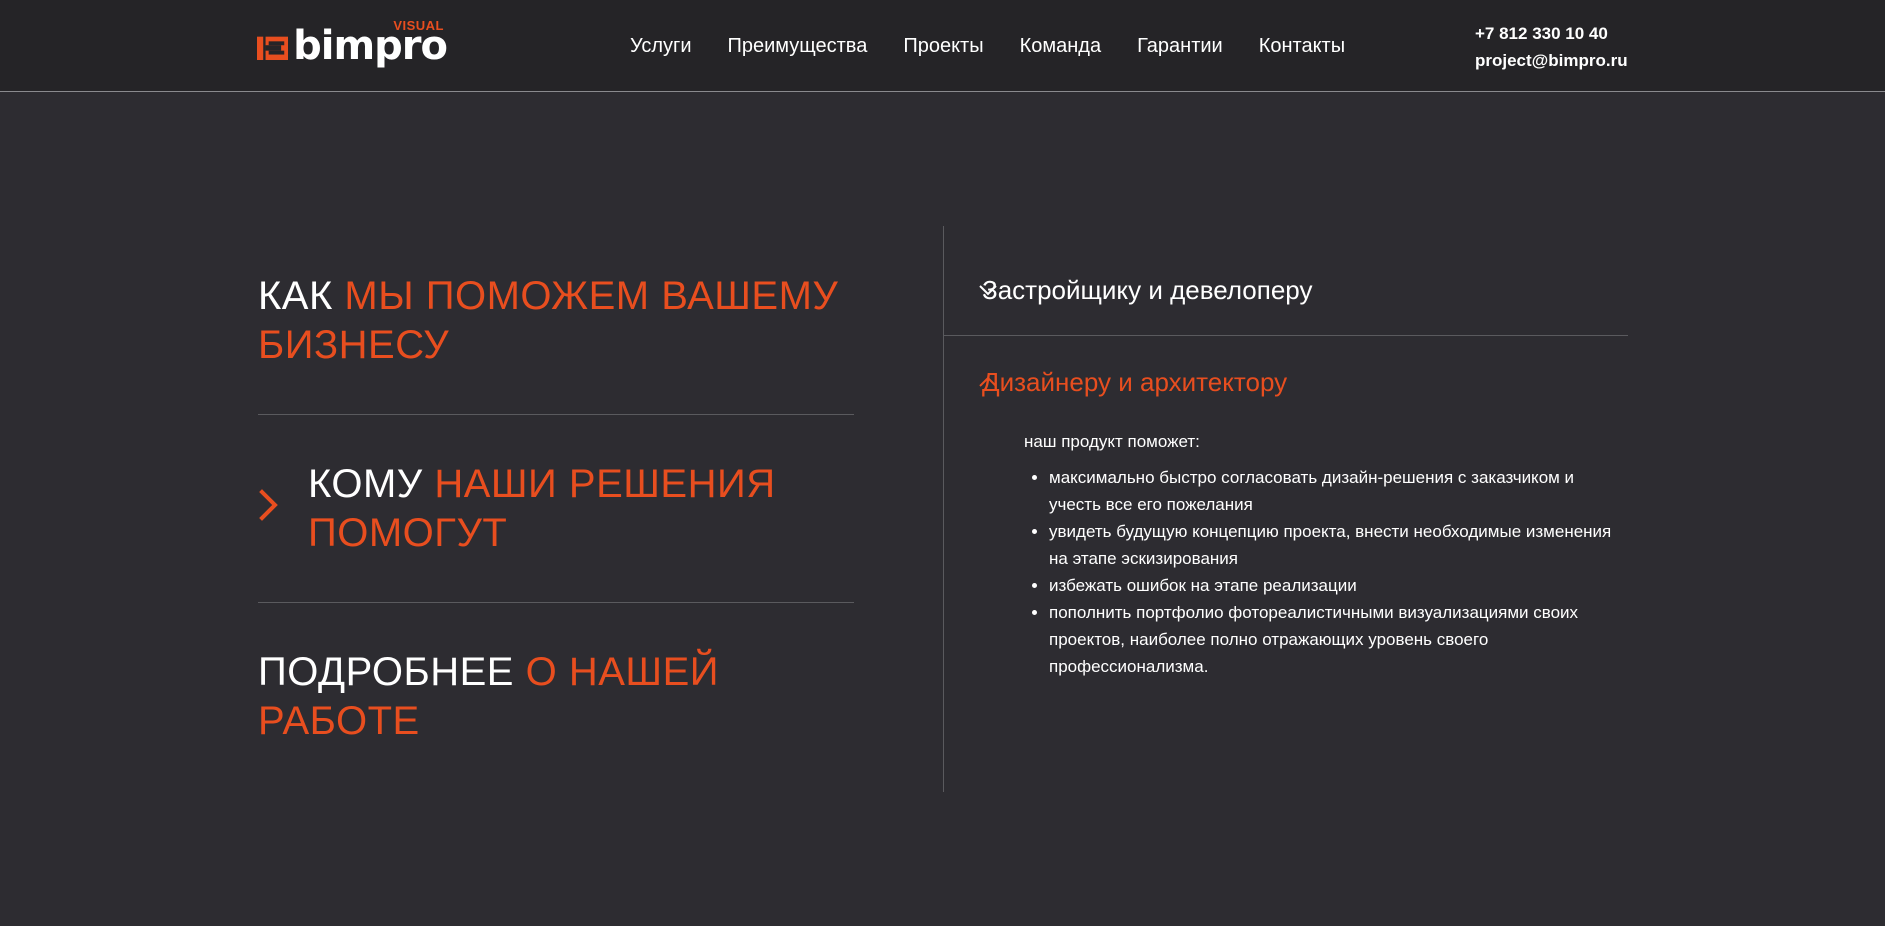 The width and height of the screenshot is (1885, 926). Describe the element at coordinates (1112, 441) in the screenshot. I see `accordion-intro: наш продукт поможет:` at that location.